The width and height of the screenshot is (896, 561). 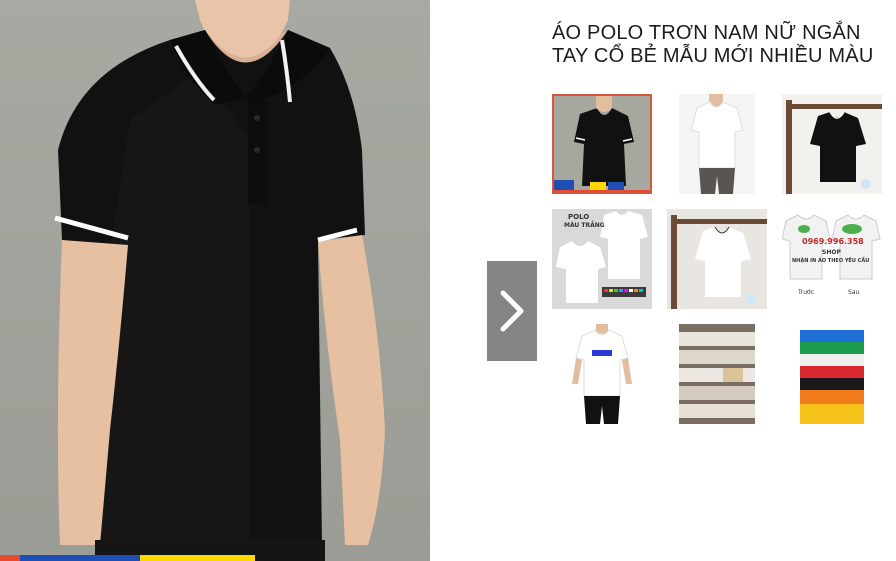 What do you see at coordinates (831, 252) in the screenshot?
I see `thumb-shop: SHOP` at bounding box center [831, 252].